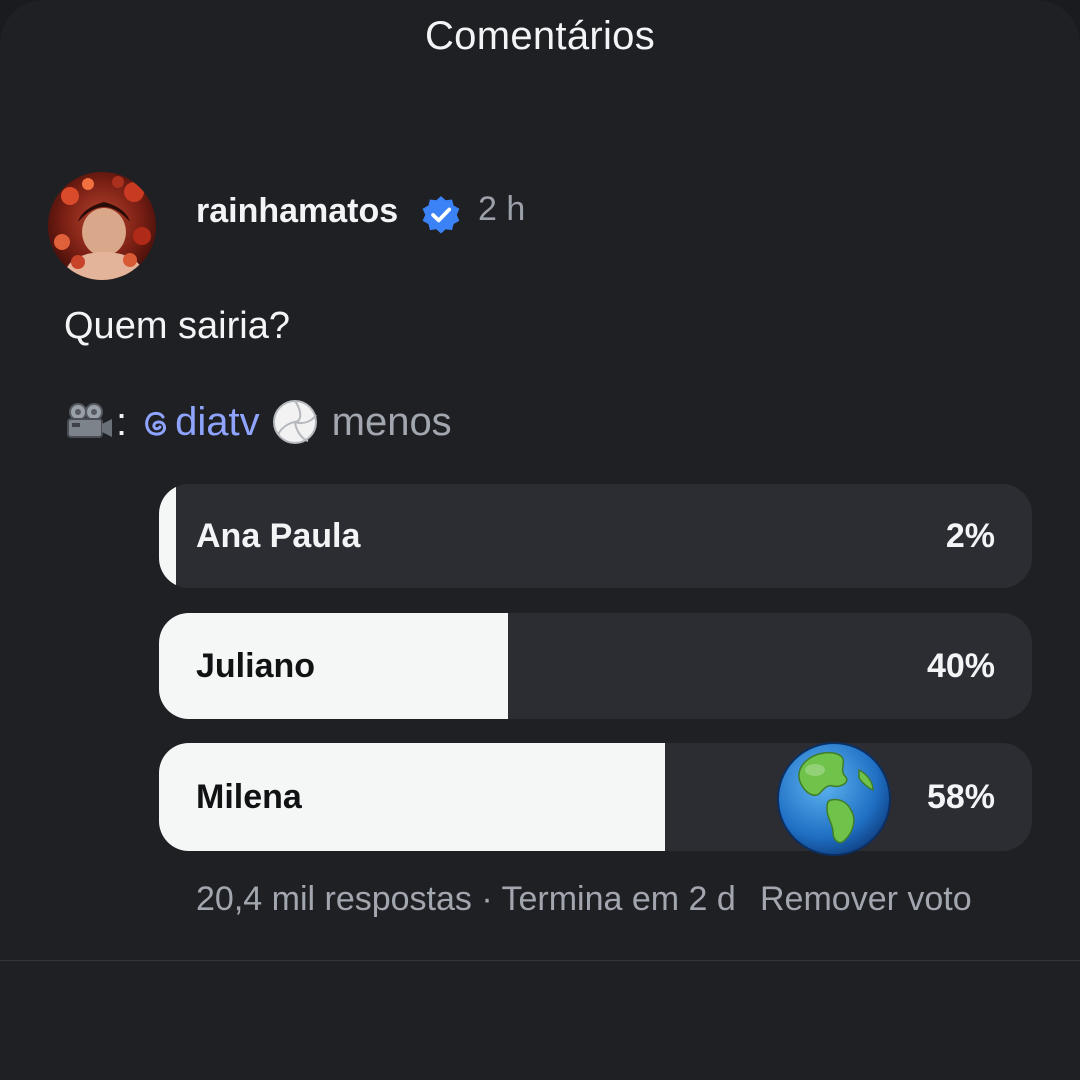  I want to click on mention-link: diatv, so click(217, 422).